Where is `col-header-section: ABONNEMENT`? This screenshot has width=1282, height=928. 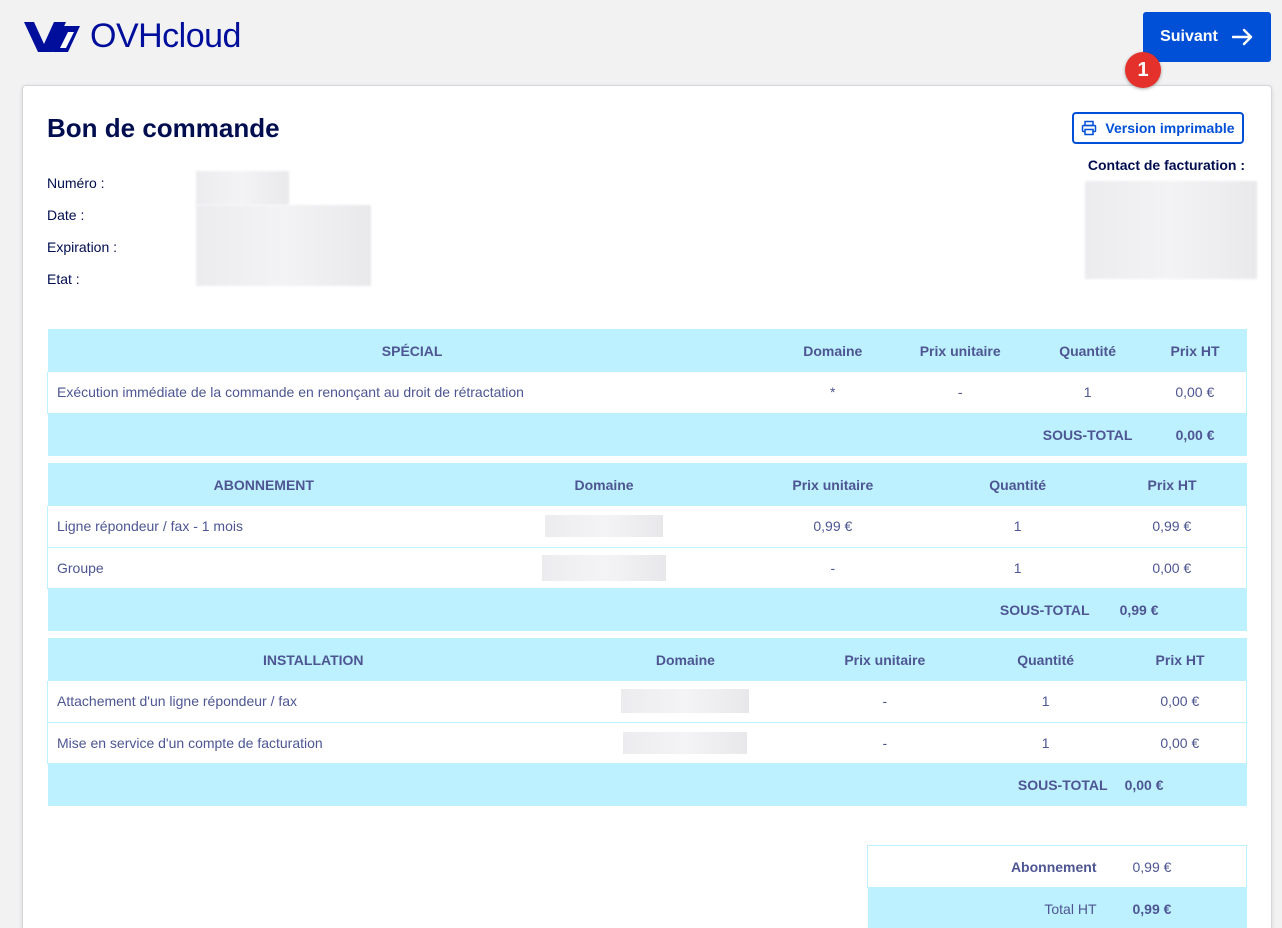 col-header-section: ABONNEMENT is located at coordinates (264, 484).